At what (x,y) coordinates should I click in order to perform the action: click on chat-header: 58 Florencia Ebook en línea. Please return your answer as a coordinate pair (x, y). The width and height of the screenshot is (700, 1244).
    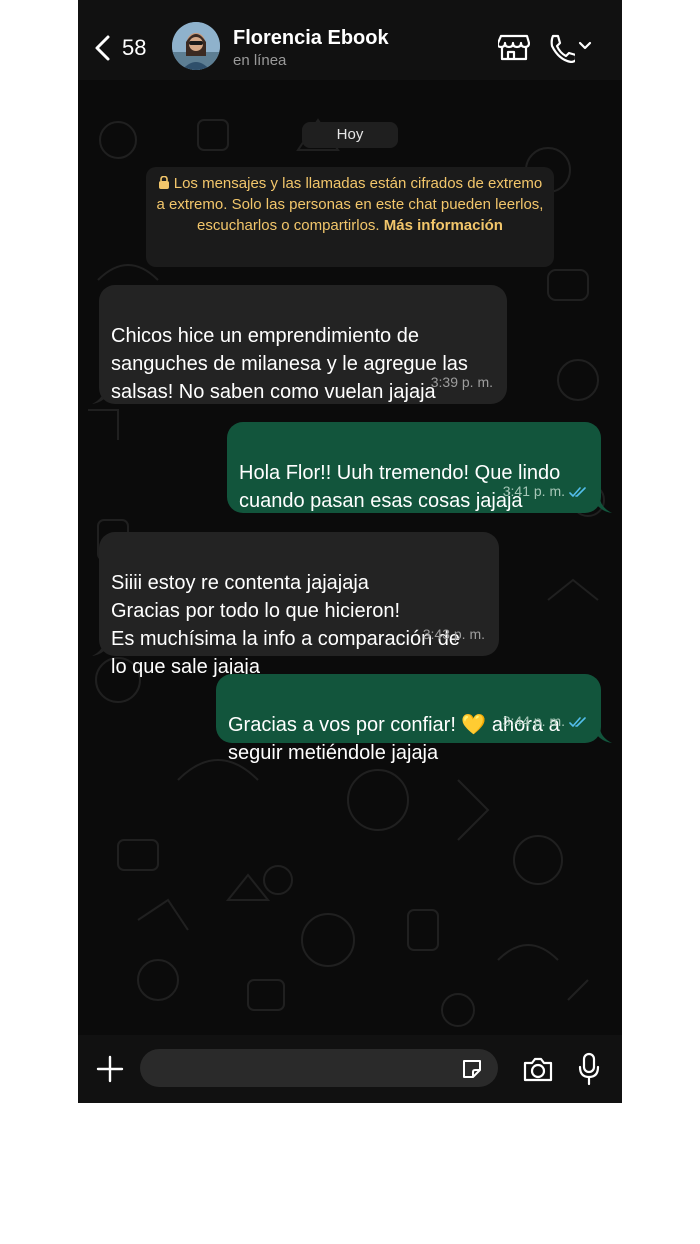
    Looking at the image, I should click on (350, 40).